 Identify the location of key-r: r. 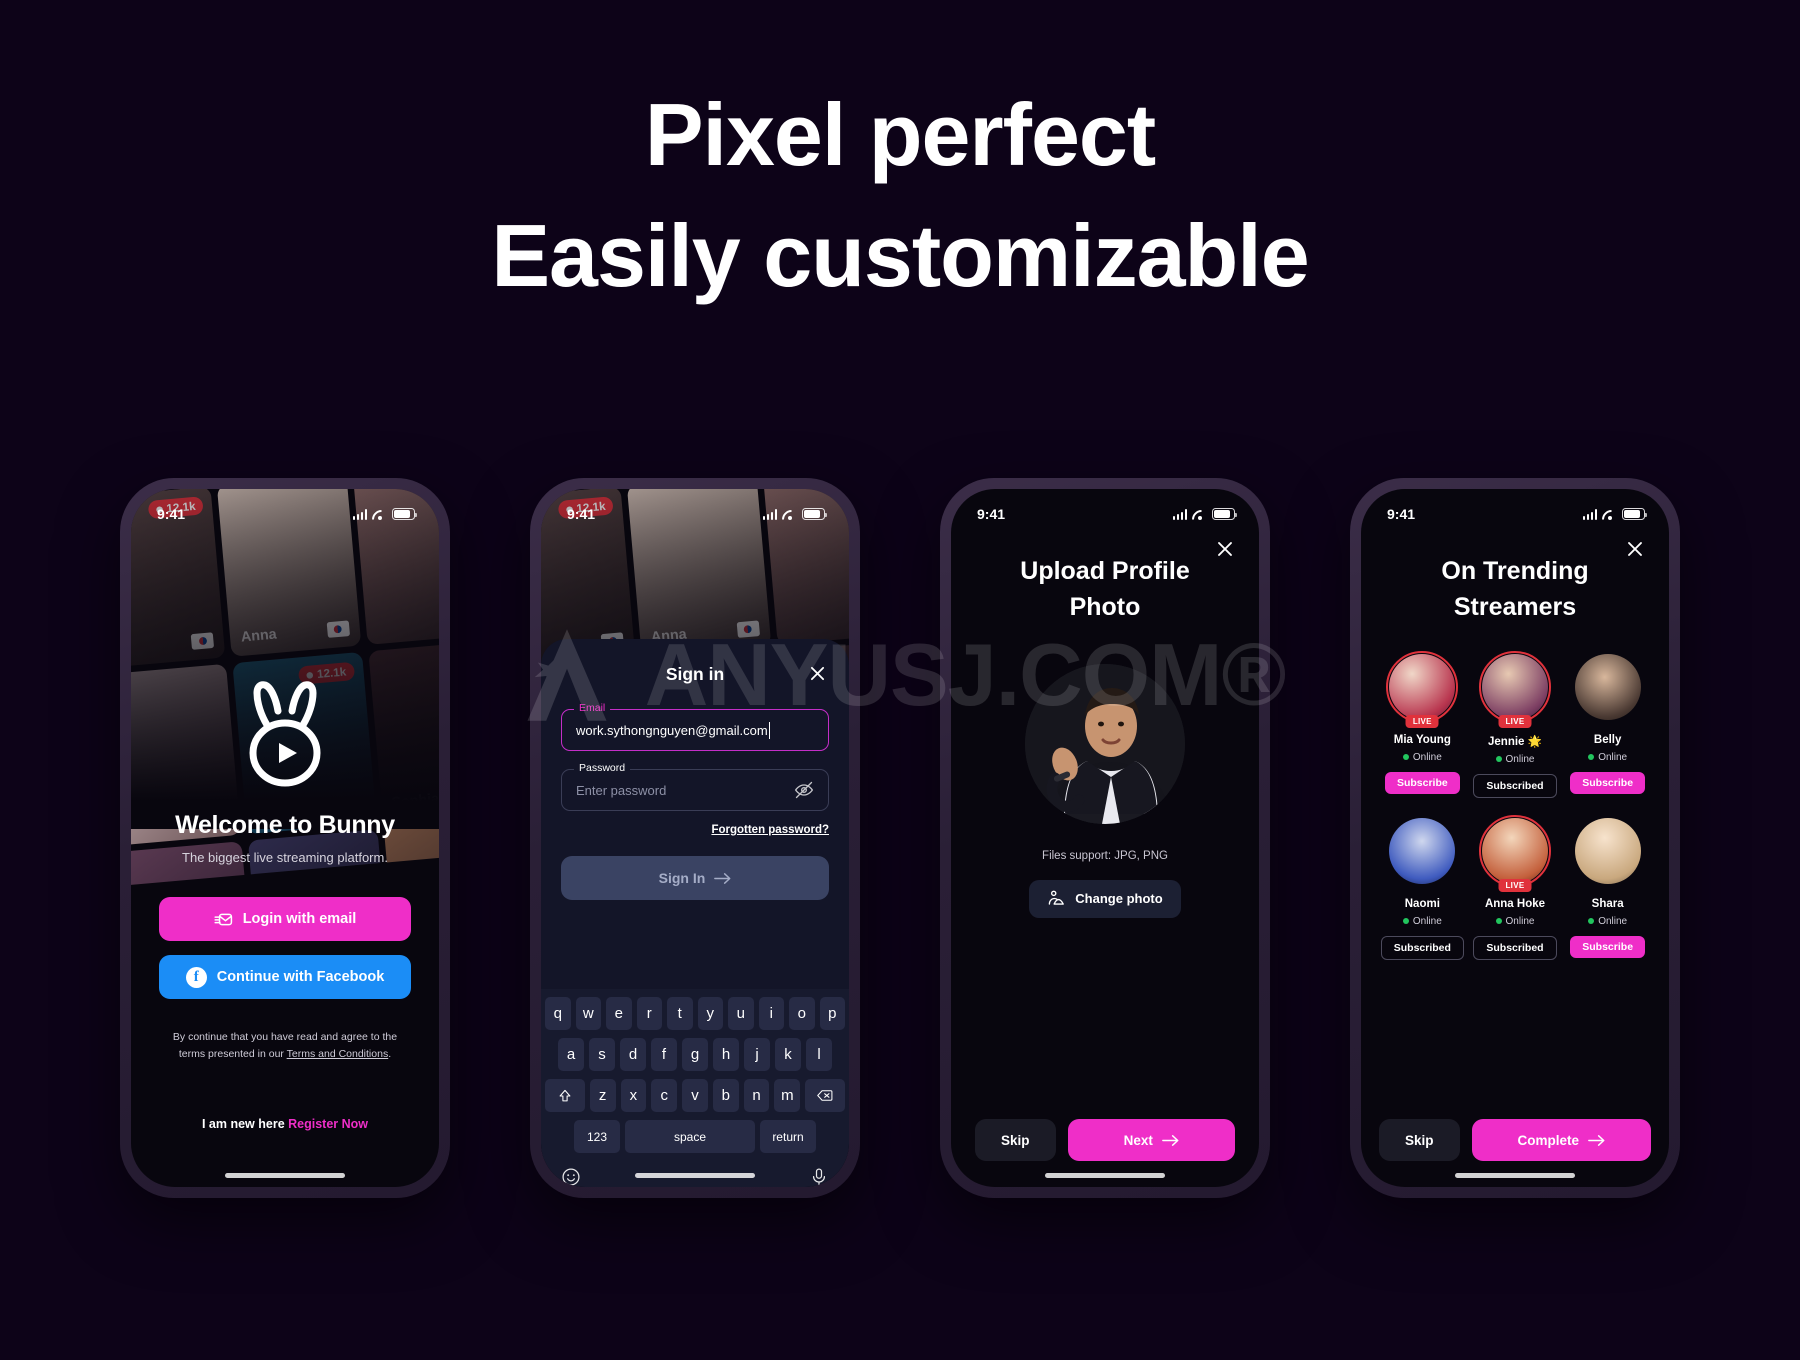
(649, 1013).